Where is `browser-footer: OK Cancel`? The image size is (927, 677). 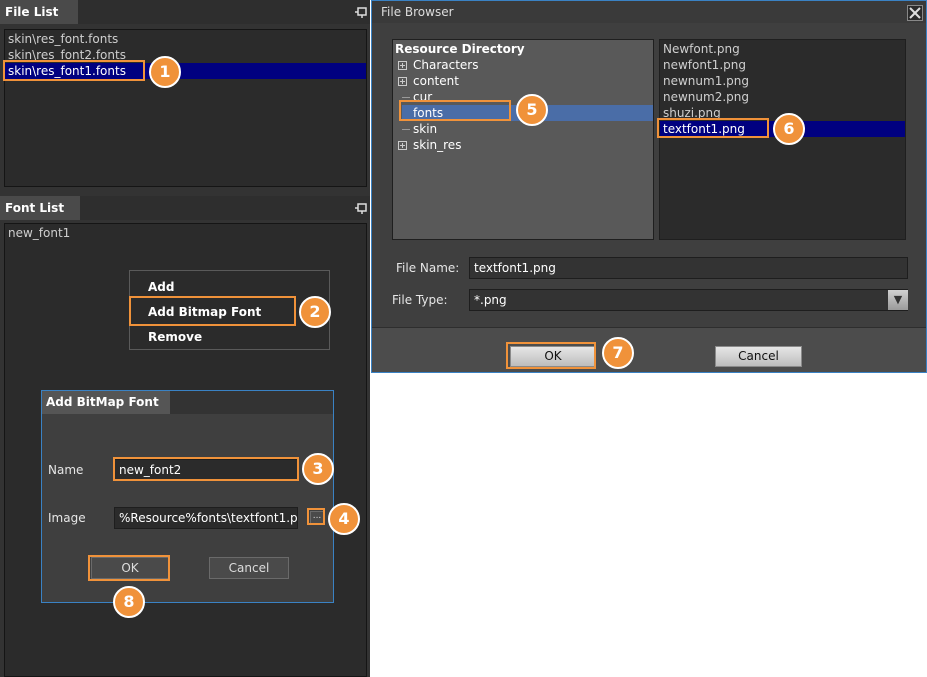
browser-footer: OK Cancel is located at coordinates (649, 349).